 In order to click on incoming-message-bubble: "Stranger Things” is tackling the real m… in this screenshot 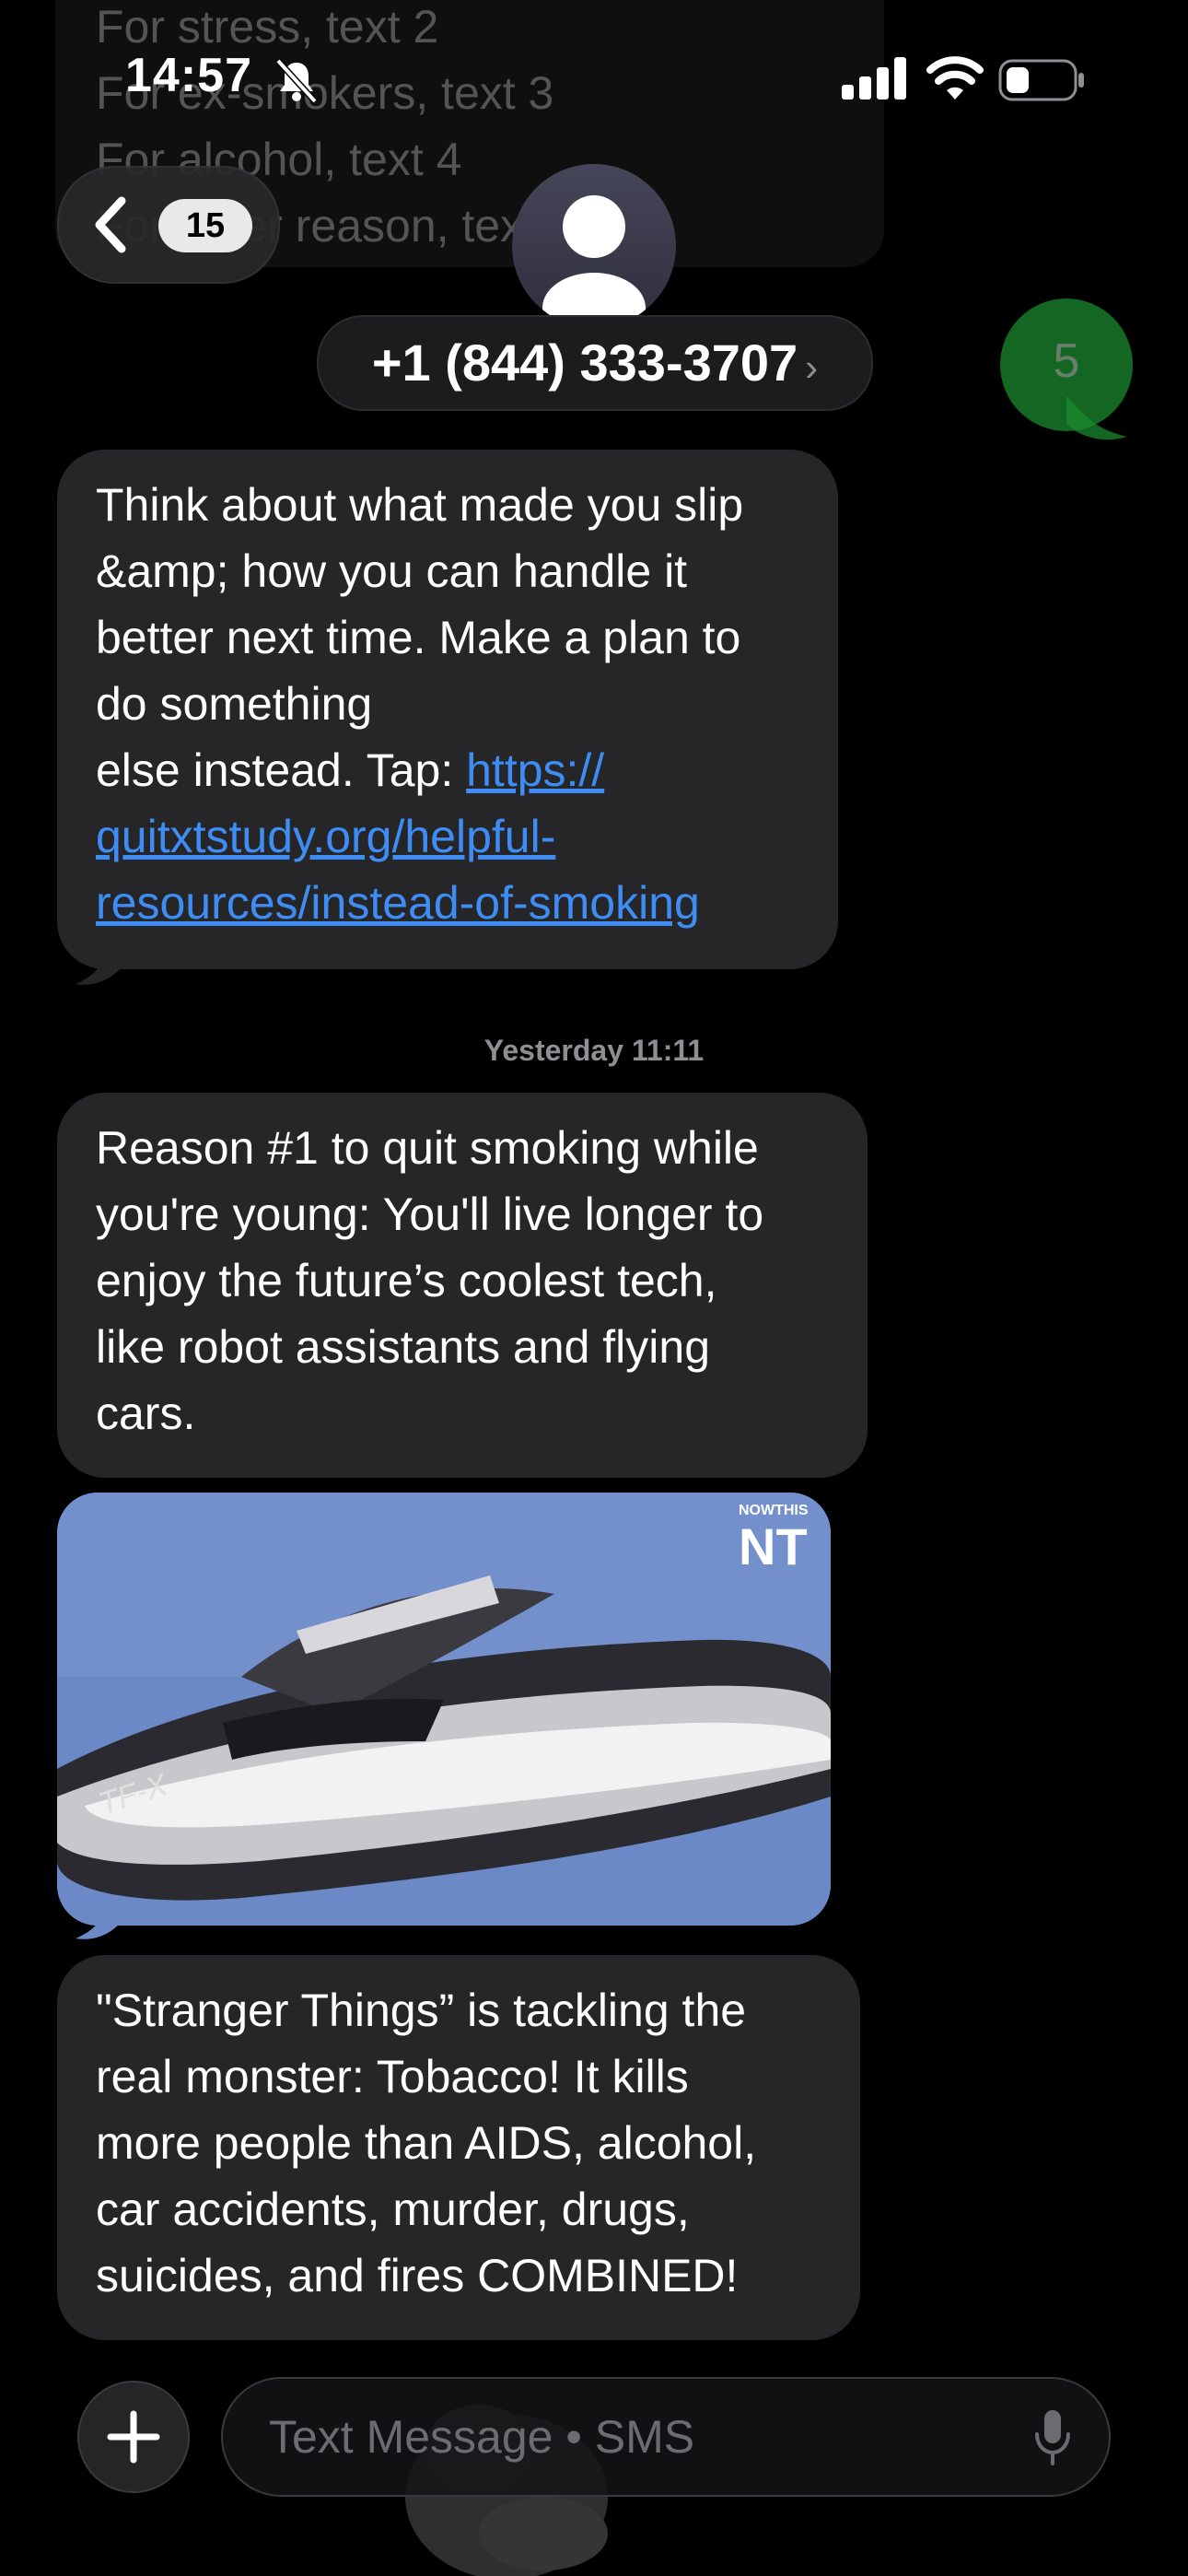, I will do `click(458, 2147)`.